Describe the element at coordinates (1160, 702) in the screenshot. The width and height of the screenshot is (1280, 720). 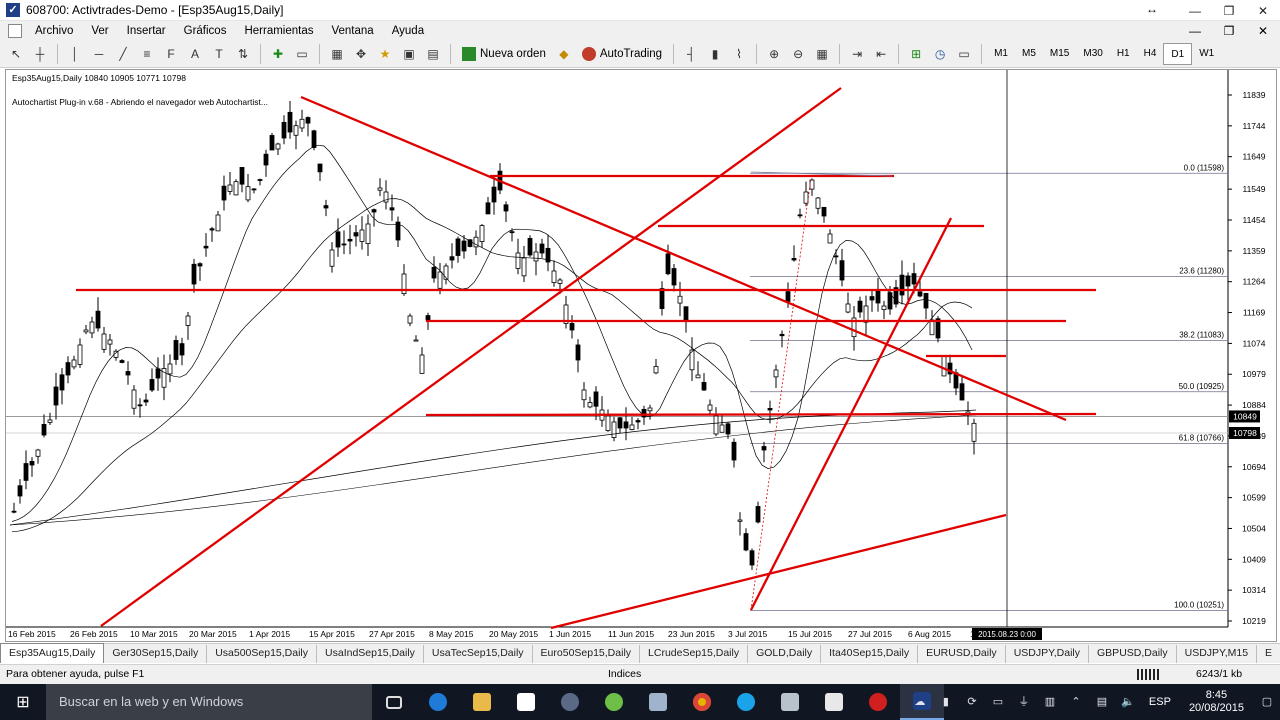
I see `language-indicator: ESP` at that location.